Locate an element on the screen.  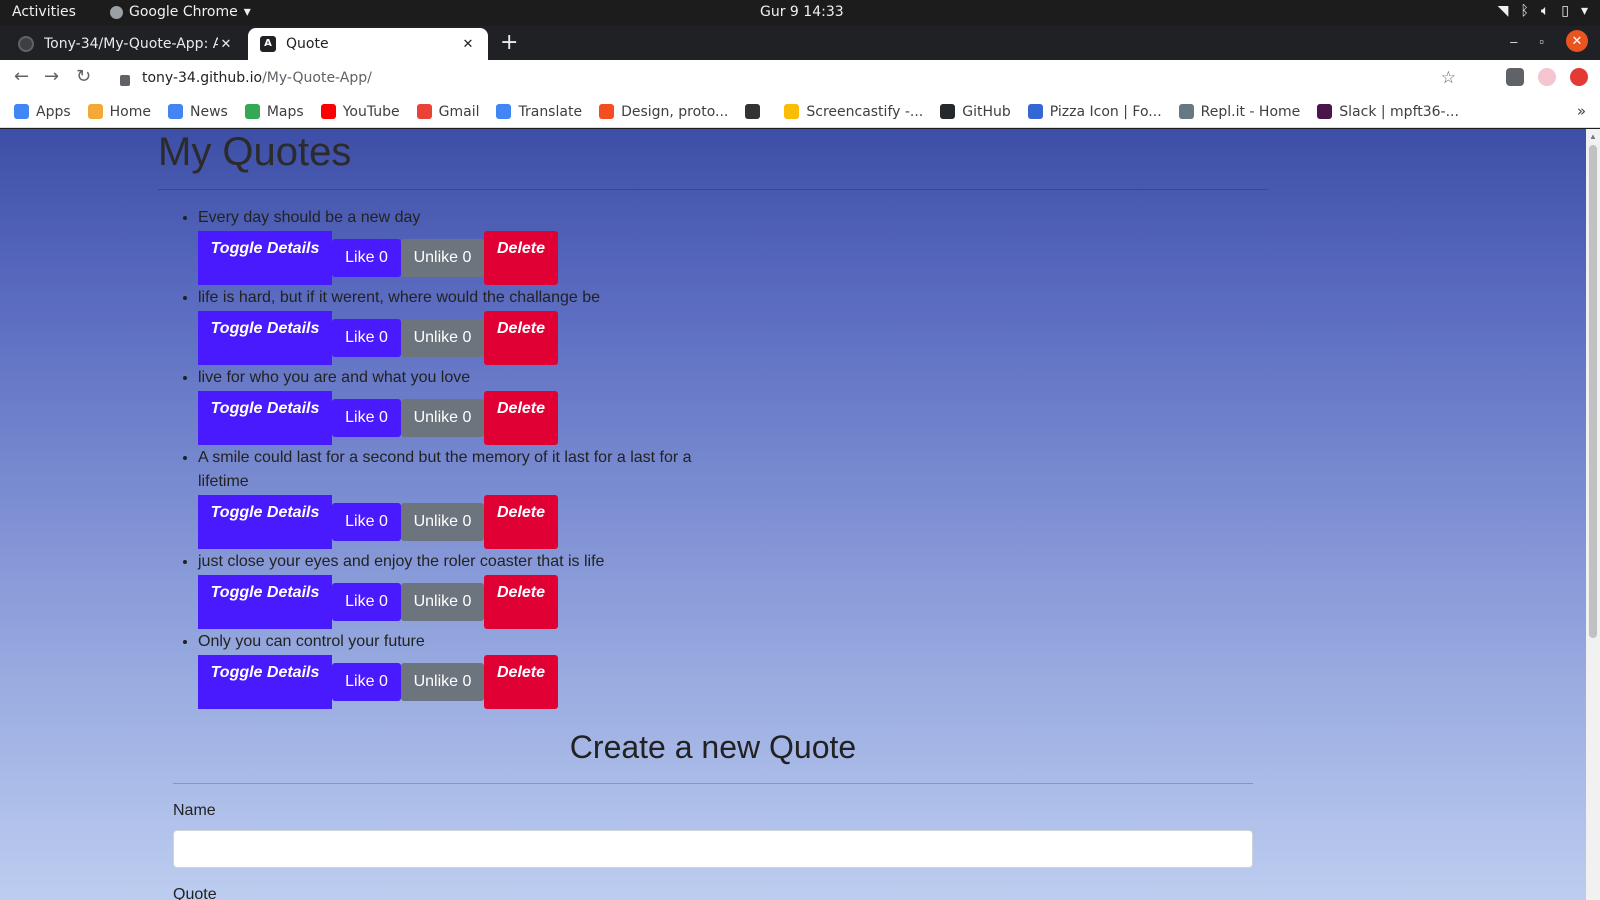
bookmark-item: Gmail is located at coordinates (448, 111).